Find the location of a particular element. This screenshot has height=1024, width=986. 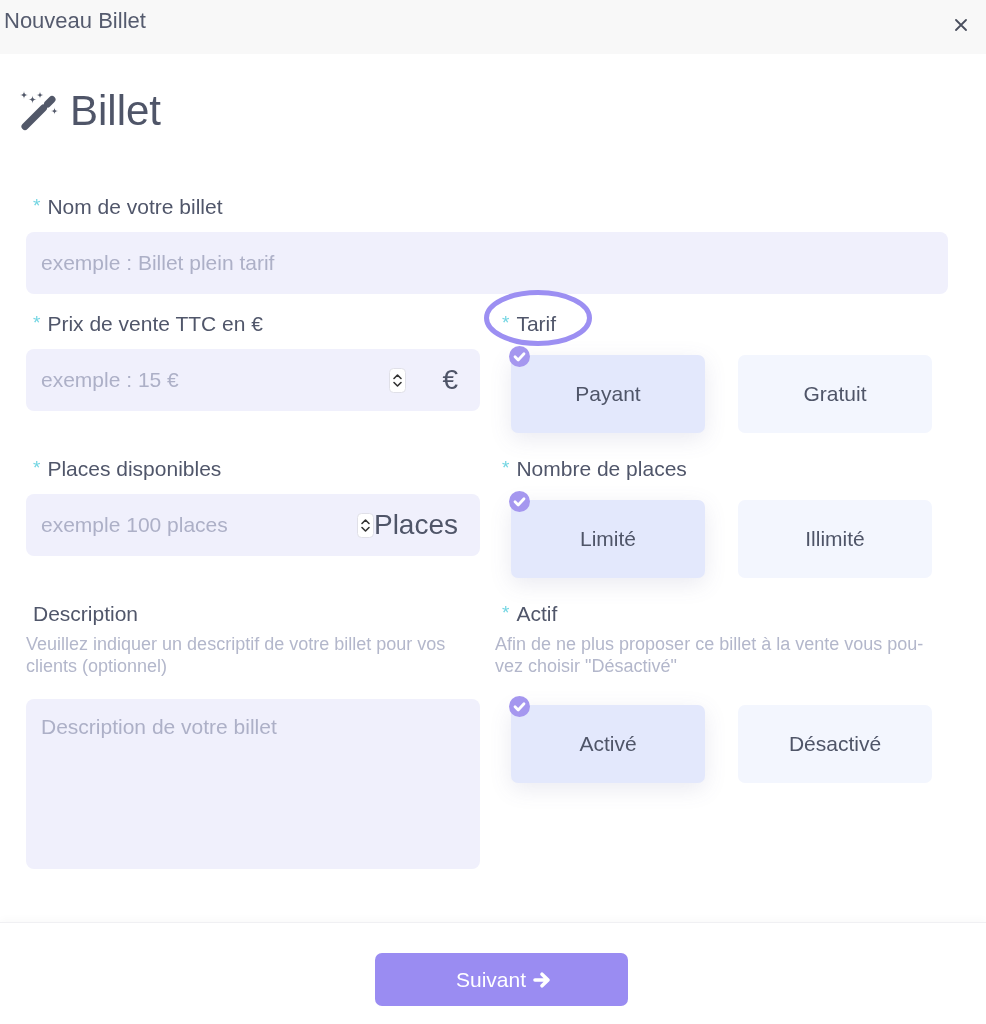

arrow-right-icon is located at coordinates (542, 979).